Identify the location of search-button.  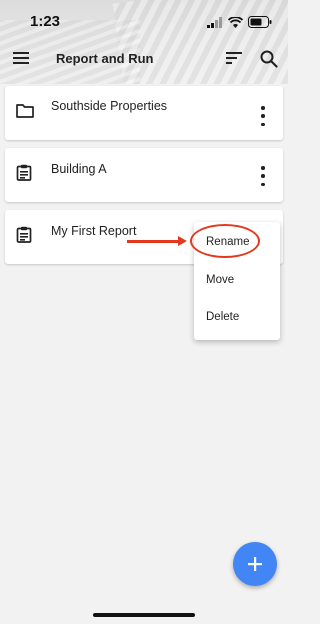
(269, 59).